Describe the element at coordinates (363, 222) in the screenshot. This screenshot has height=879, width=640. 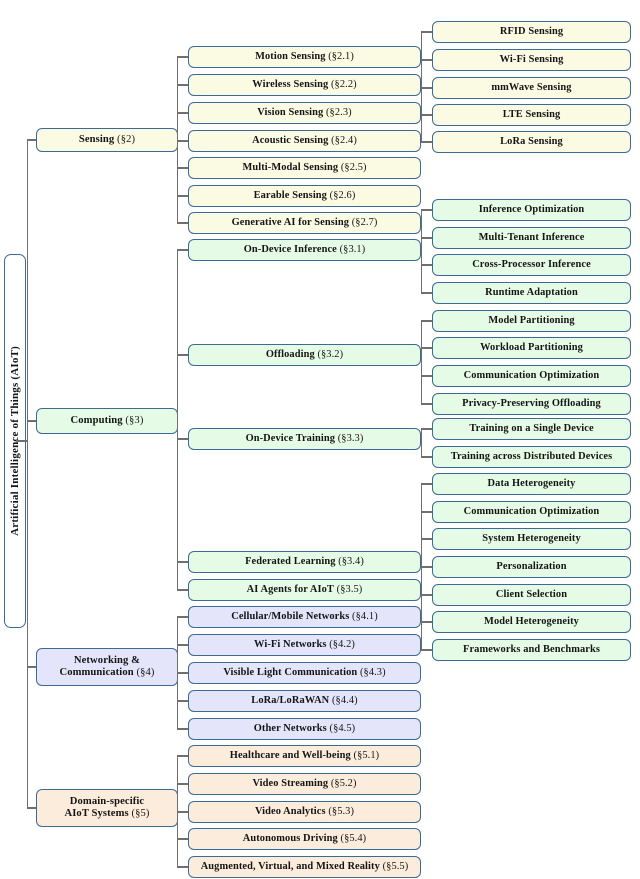
I see `child-sensing-6-section: (§2.7)` at that location.